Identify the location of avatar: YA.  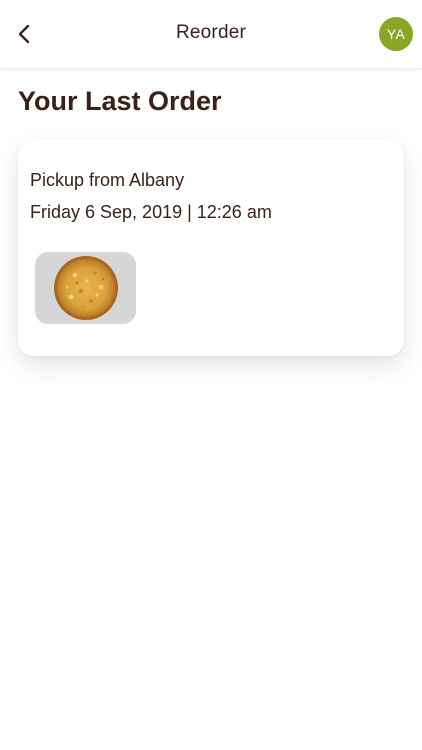
(396, 34).